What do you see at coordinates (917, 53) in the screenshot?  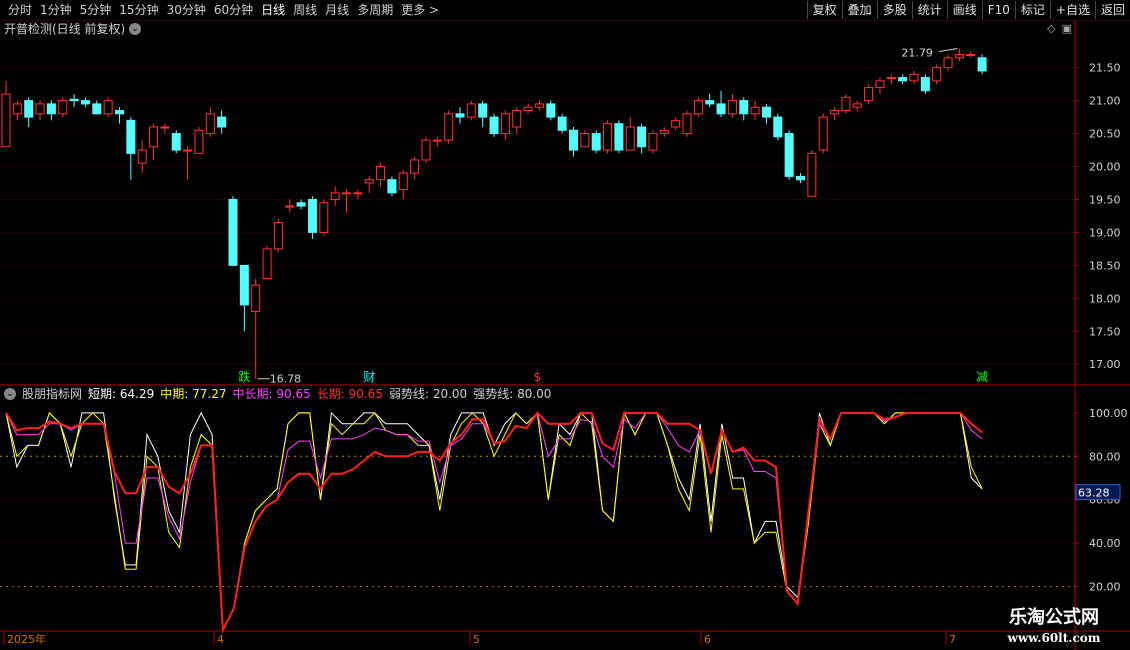 I see `high-price-label: 21.79` at bounding box center [917, 53].